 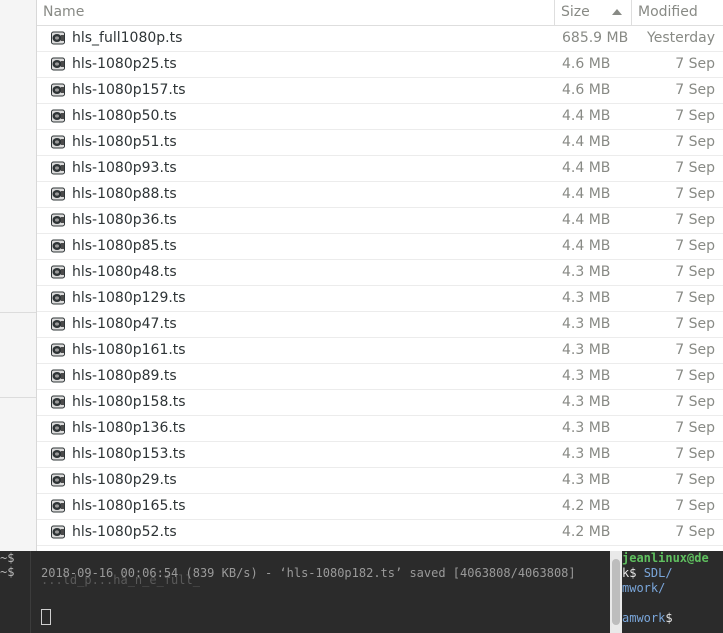 What do you see at coordinates (617, 12) in the screenshot?
I see `sort-ascending-icon` at bounding box center [617, 12].